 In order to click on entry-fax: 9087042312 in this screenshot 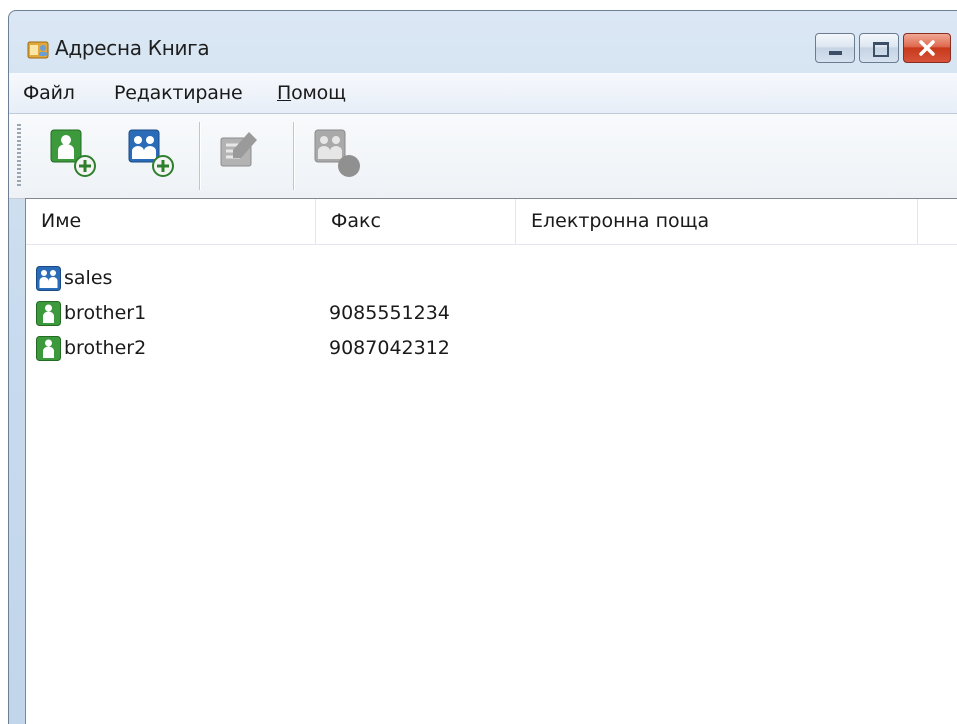, I will do `click(389, 348)`.